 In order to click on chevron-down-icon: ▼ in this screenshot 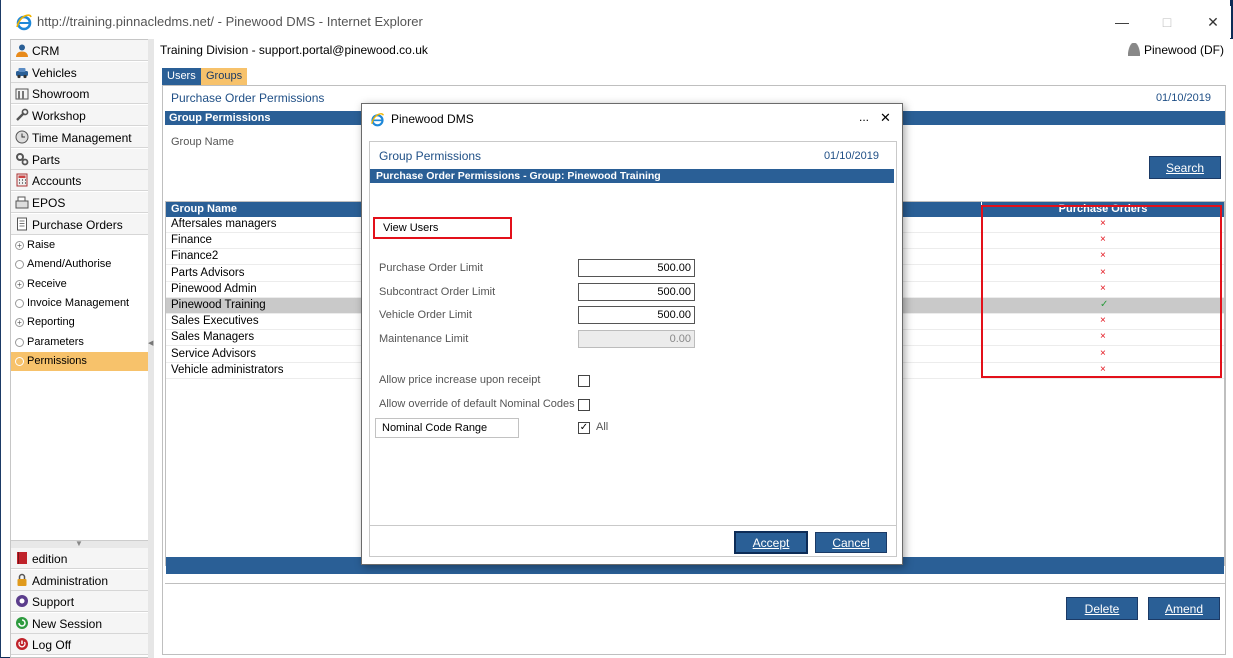, I will do `click(79, 543)`.